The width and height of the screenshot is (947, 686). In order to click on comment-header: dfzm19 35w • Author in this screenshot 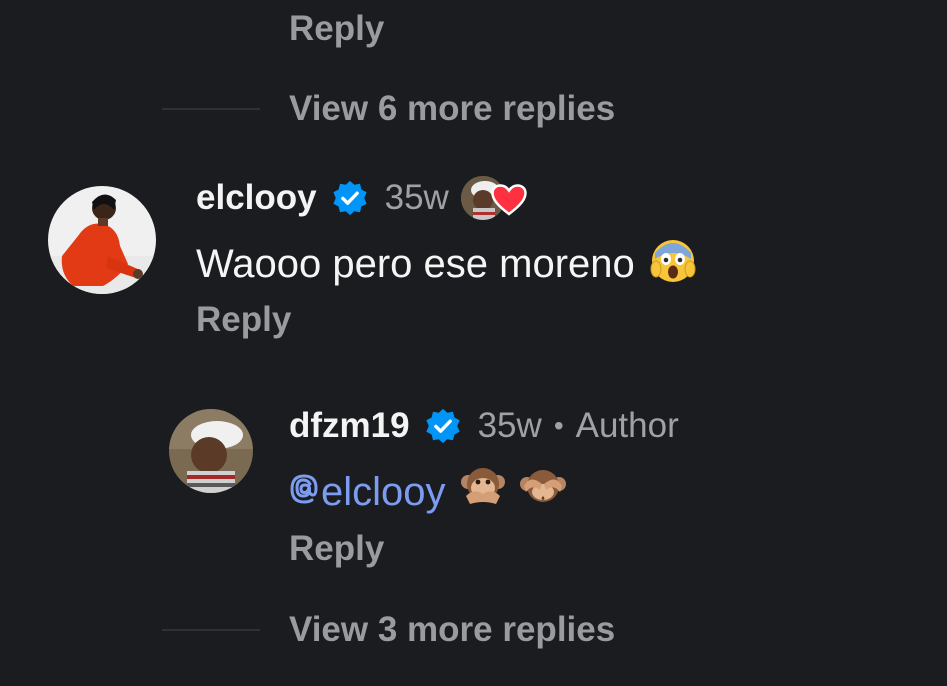, I will do `click(484, 426)`.